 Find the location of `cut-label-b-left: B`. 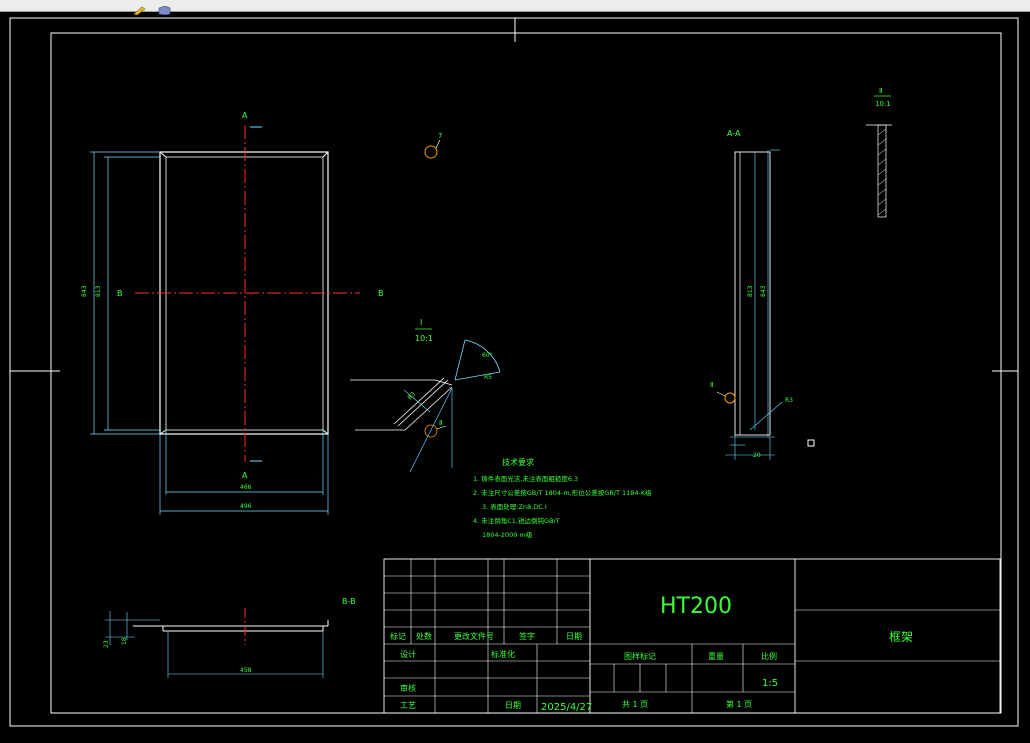

cut-label-b-left: B is located at coordinates (120, 293).